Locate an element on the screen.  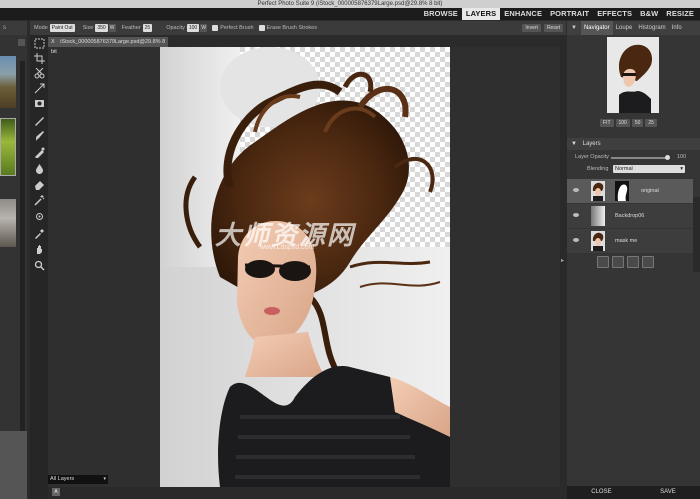
zoom-icon is located at coordinates (39, 265).